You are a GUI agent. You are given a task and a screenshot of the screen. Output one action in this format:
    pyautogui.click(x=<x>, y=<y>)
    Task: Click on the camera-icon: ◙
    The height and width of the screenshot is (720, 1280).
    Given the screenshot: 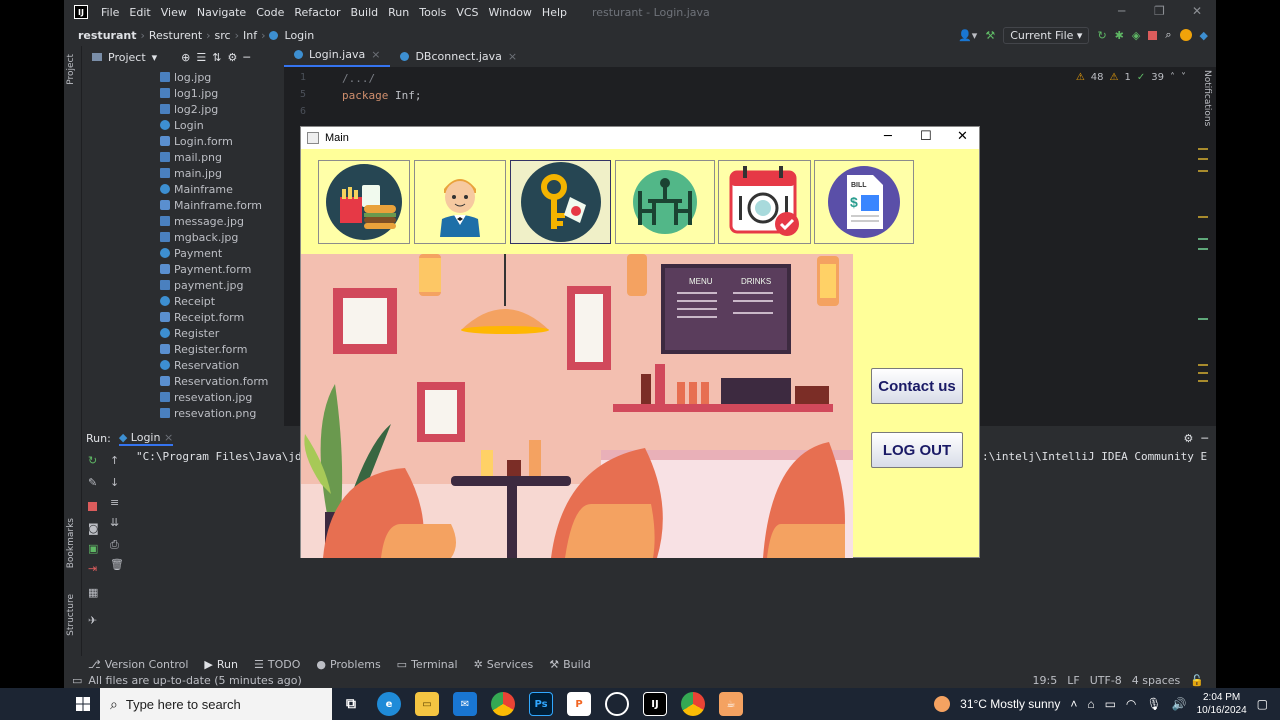 What is the action you would take?
    pyautogui.click(x=93, y=528)
    